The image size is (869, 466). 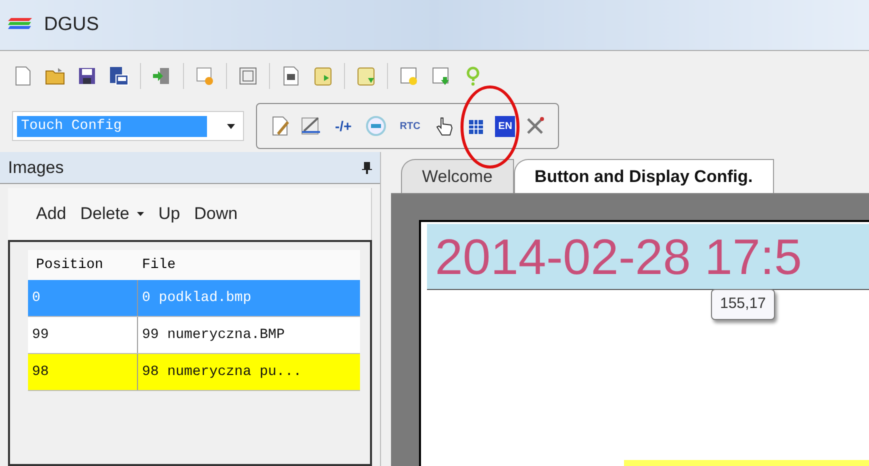 I want to click on table-cell: 0, so click(x=83, y=298).